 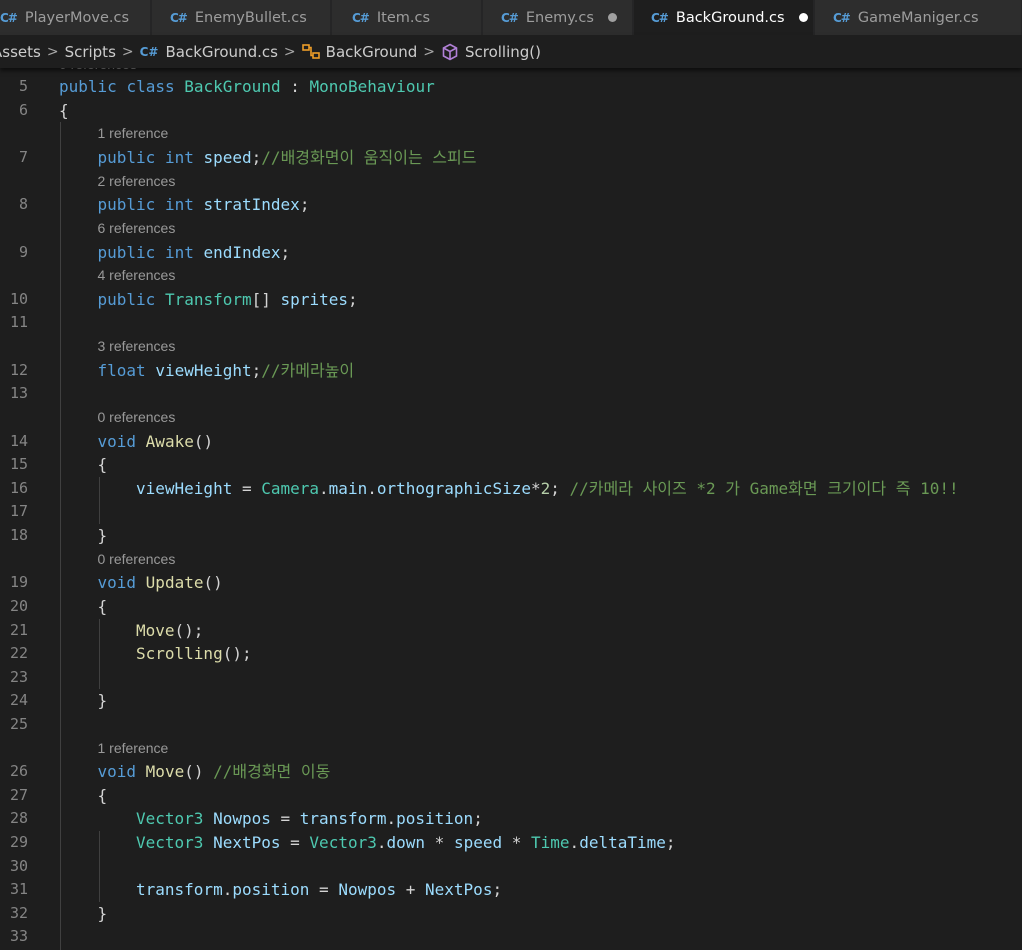 What do you see at coordinates (558, 17) in the screenshot?
I see `tab-enemy: C# Enemy.cs` at bounding box center [558, 17].